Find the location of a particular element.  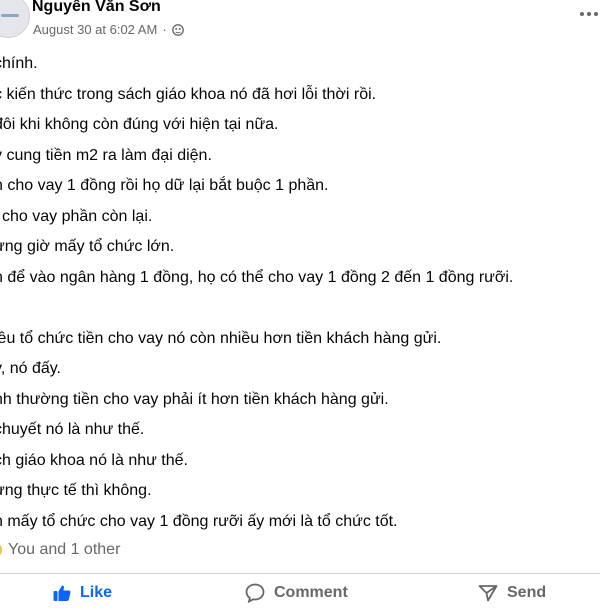

more-options-icon is located at coordinates (585, 14).